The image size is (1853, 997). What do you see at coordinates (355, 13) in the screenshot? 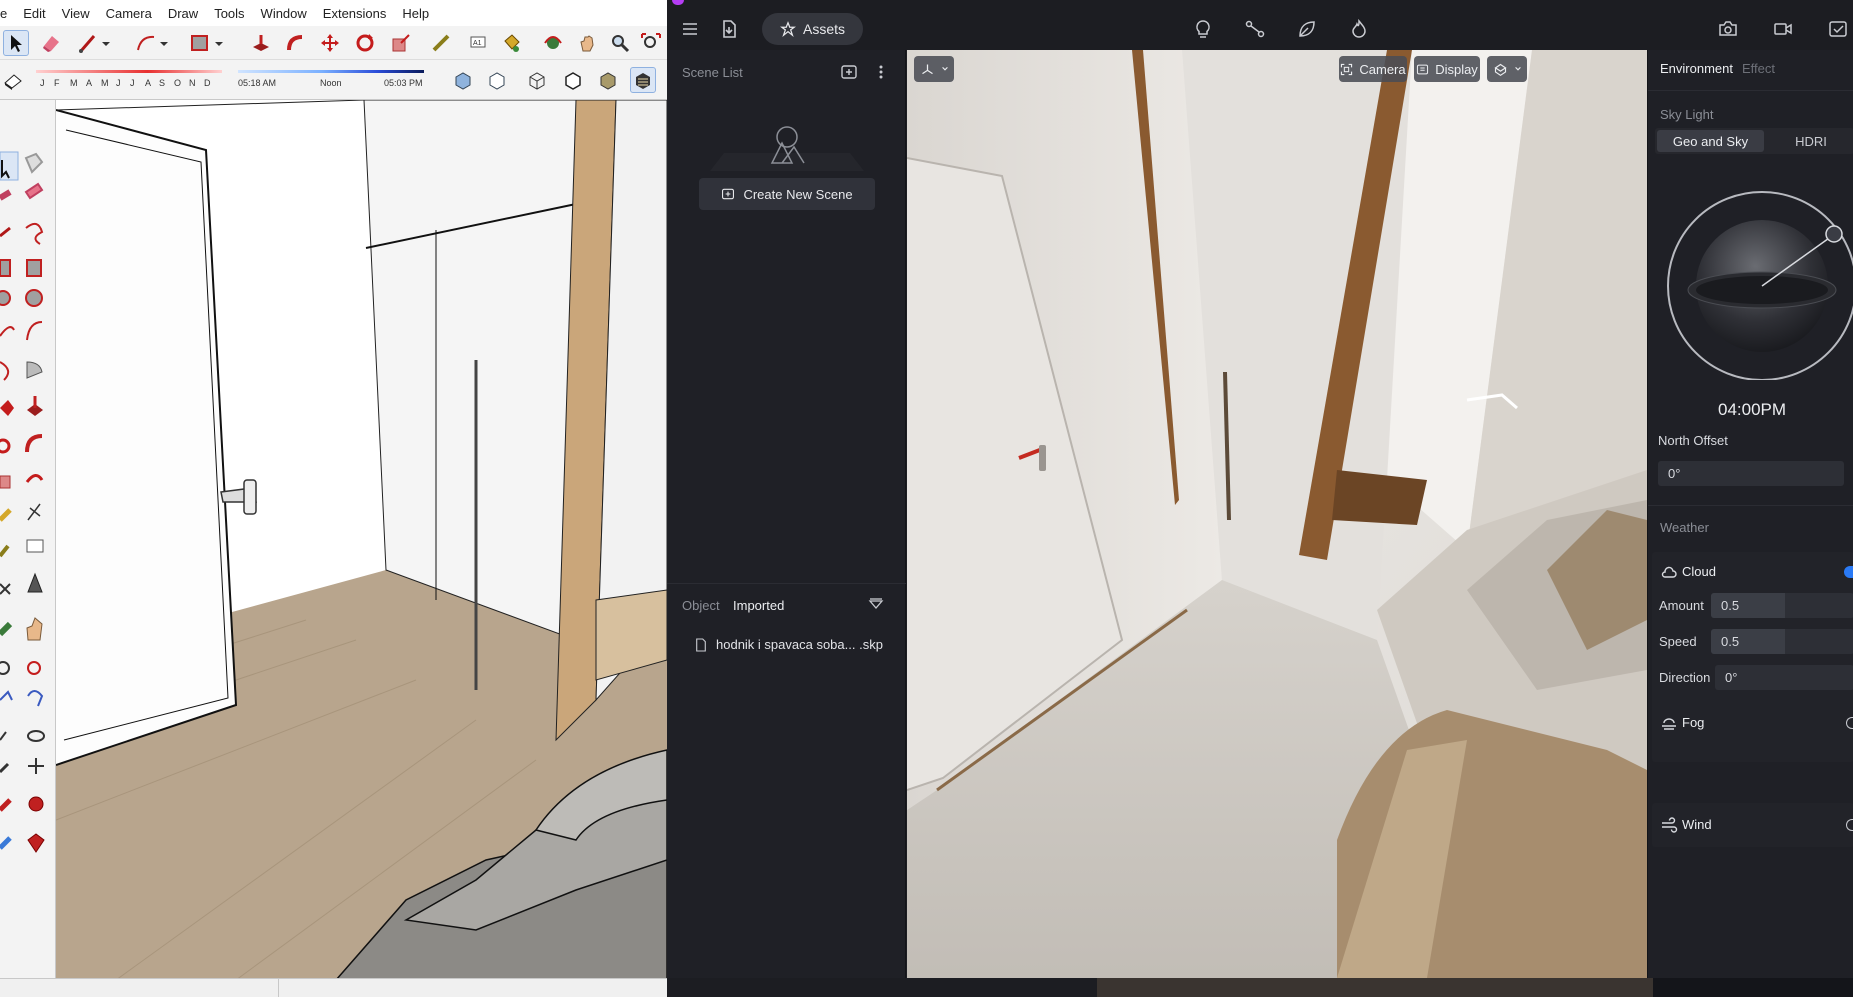
I see `menu-extensions: Extensions` at bounding box center [355, 13].